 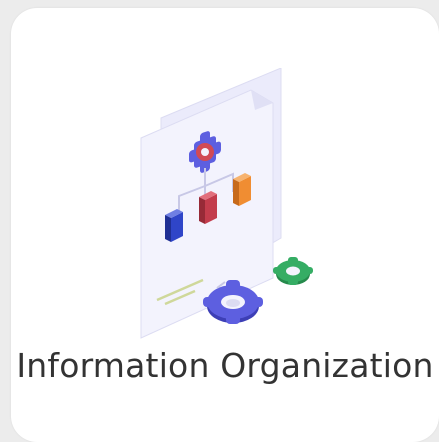 What do you see at coordinates (225, 365) in the screenshot?
I see `card-title: Information Organization` at bounding box center [225, 365].